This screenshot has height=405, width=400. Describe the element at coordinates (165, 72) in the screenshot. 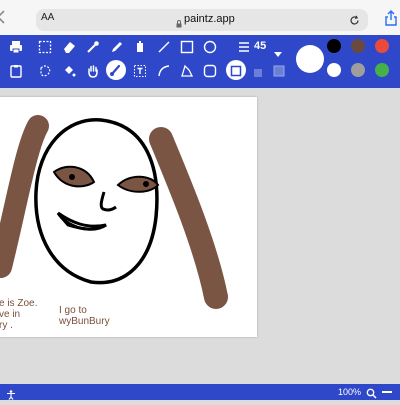

I see `curve-icon` at that location.